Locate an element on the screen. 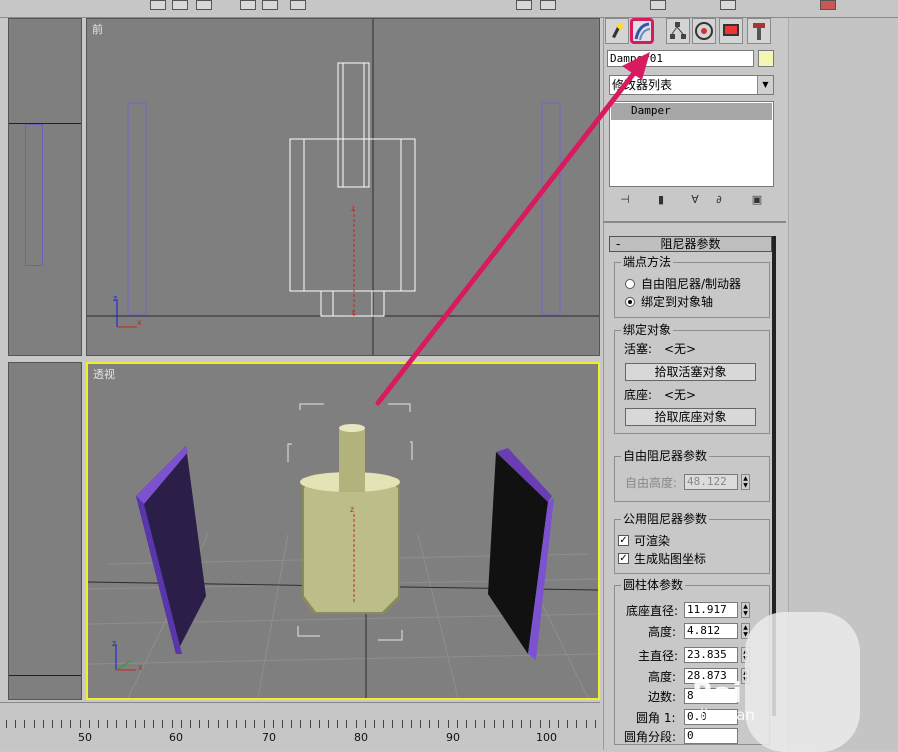  spinner-arrows: ▲▼ is located at coordinates (745, 610).